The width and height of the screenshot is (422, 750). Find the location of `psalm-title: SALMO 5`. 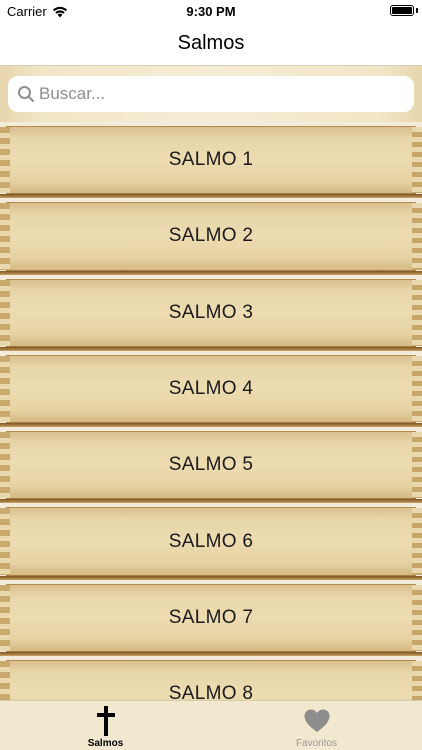

psalm-title: SALMO 5 is located at coordinates (211, 465).